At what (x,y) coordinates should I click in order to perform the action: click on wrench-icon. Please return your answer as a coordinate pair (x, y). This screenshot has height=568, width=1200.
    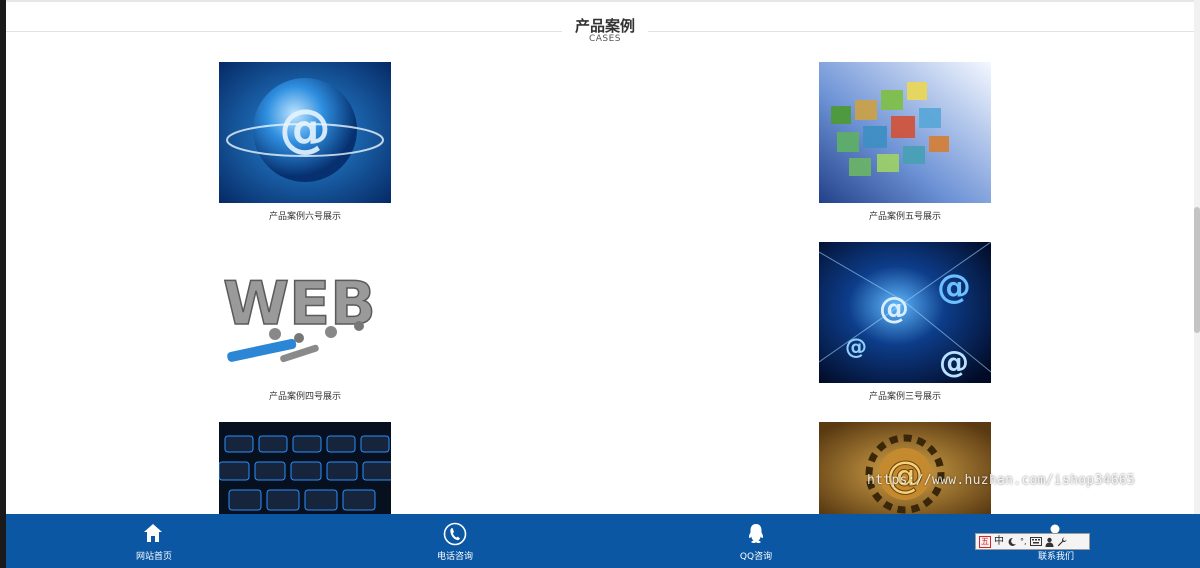
    Looking at the image, I should click on (1062, 542).